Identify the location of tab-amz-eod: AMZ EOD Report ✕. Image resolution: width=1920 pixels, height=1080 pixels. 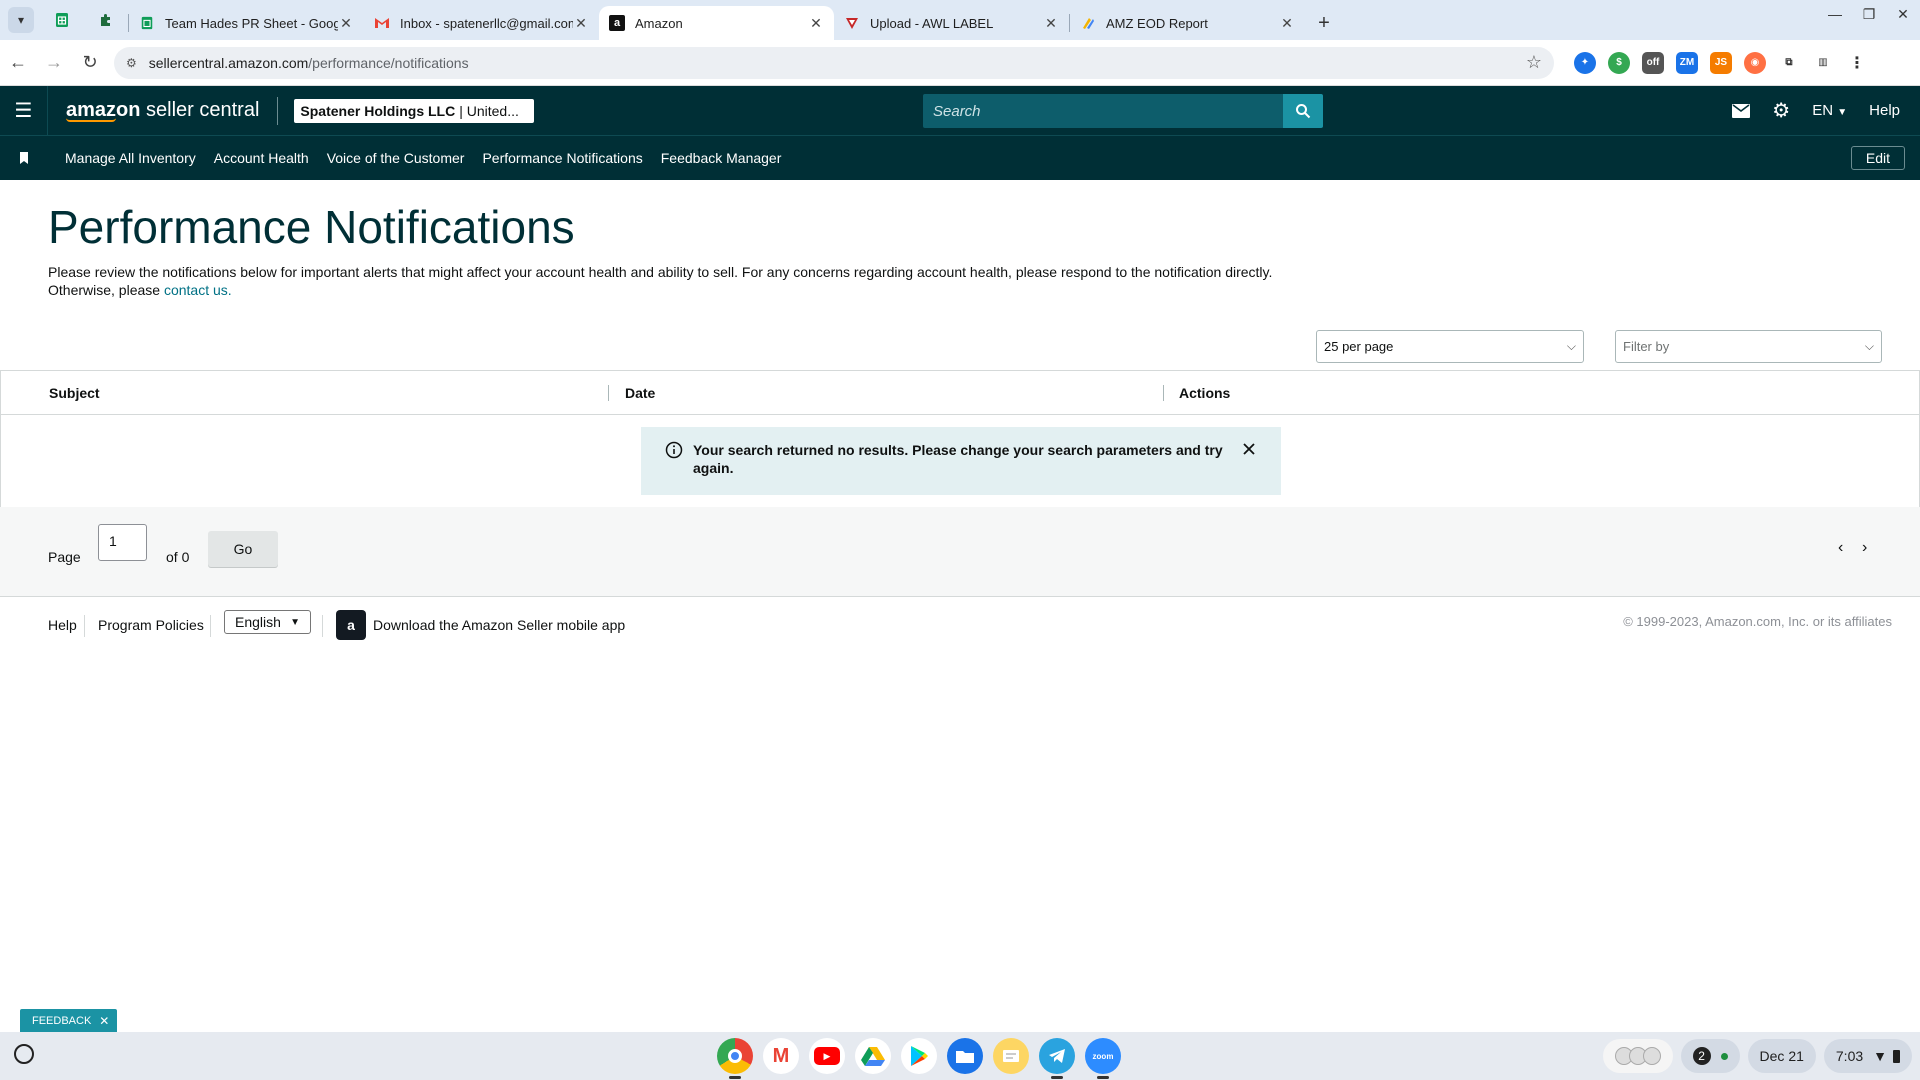
(1187, 23).